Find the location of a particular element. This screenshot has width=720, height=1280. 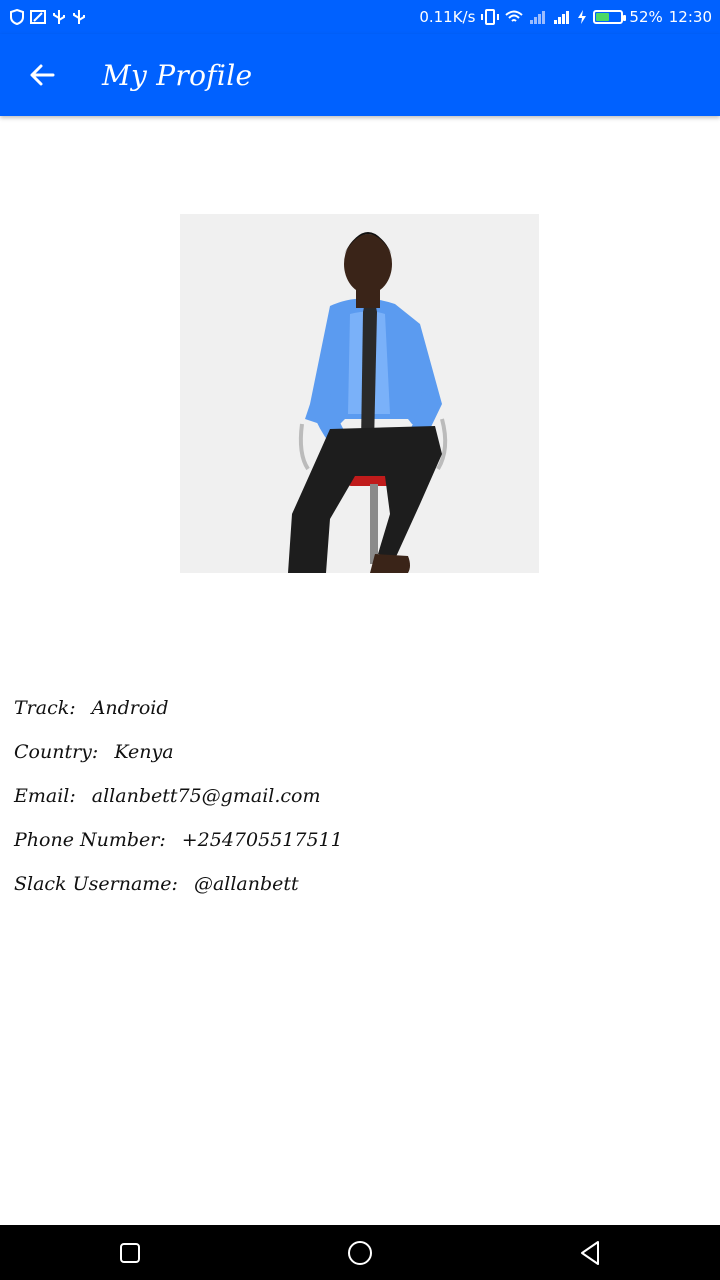

email-label: Email: is located at coordinates (45, 796).